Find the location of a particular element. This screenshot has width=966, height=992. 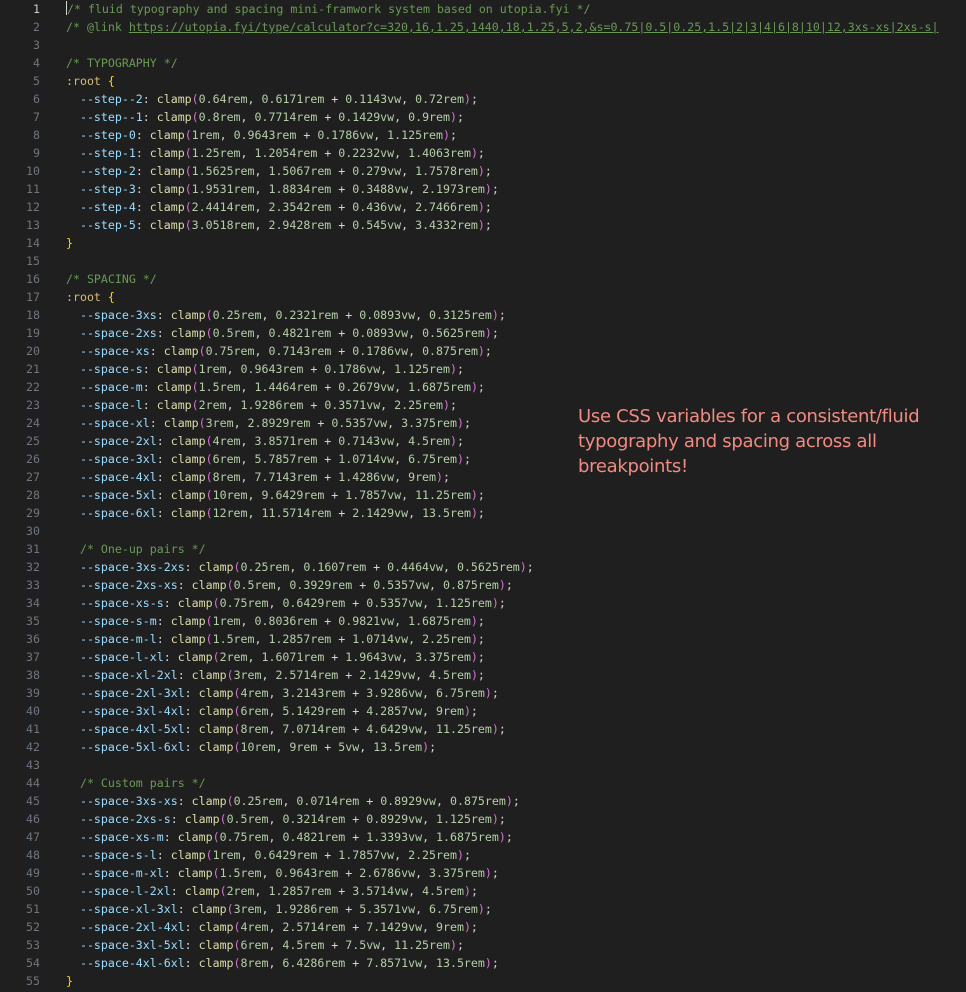

code-line: 17:root { is located at coordinates (483, 297).